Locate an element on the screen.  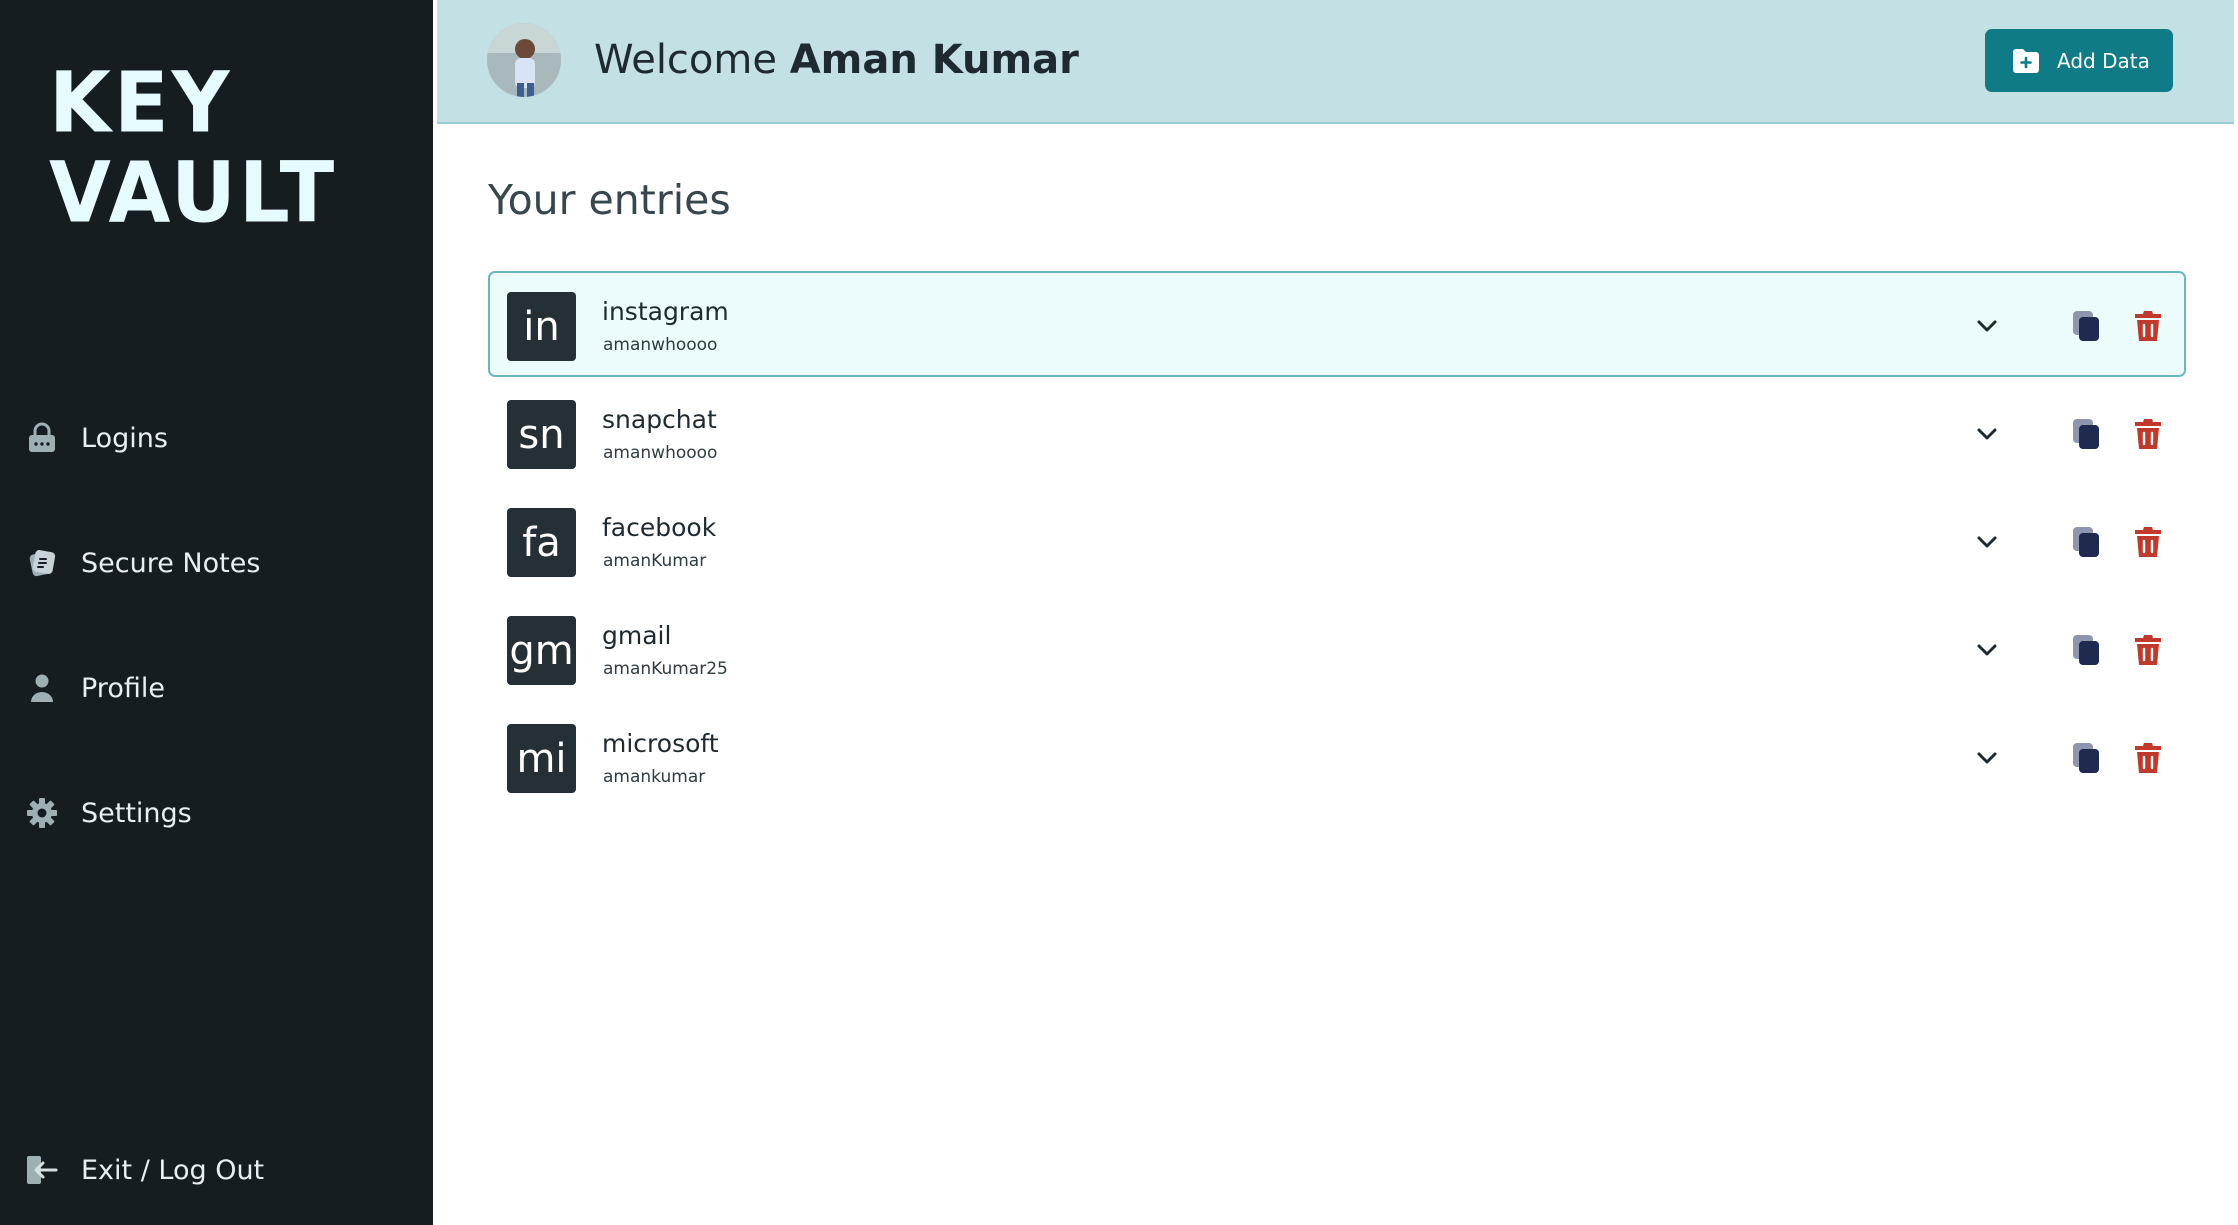
person-icon is located at coordinates (42, 688).